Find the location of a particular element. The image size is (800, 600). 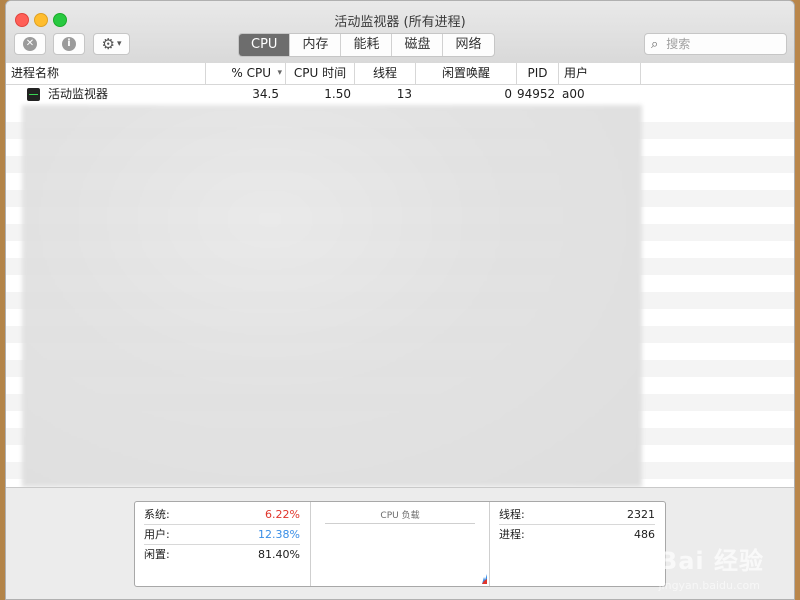

stat-user-label: 用户: is located at coordinates (157, 534).